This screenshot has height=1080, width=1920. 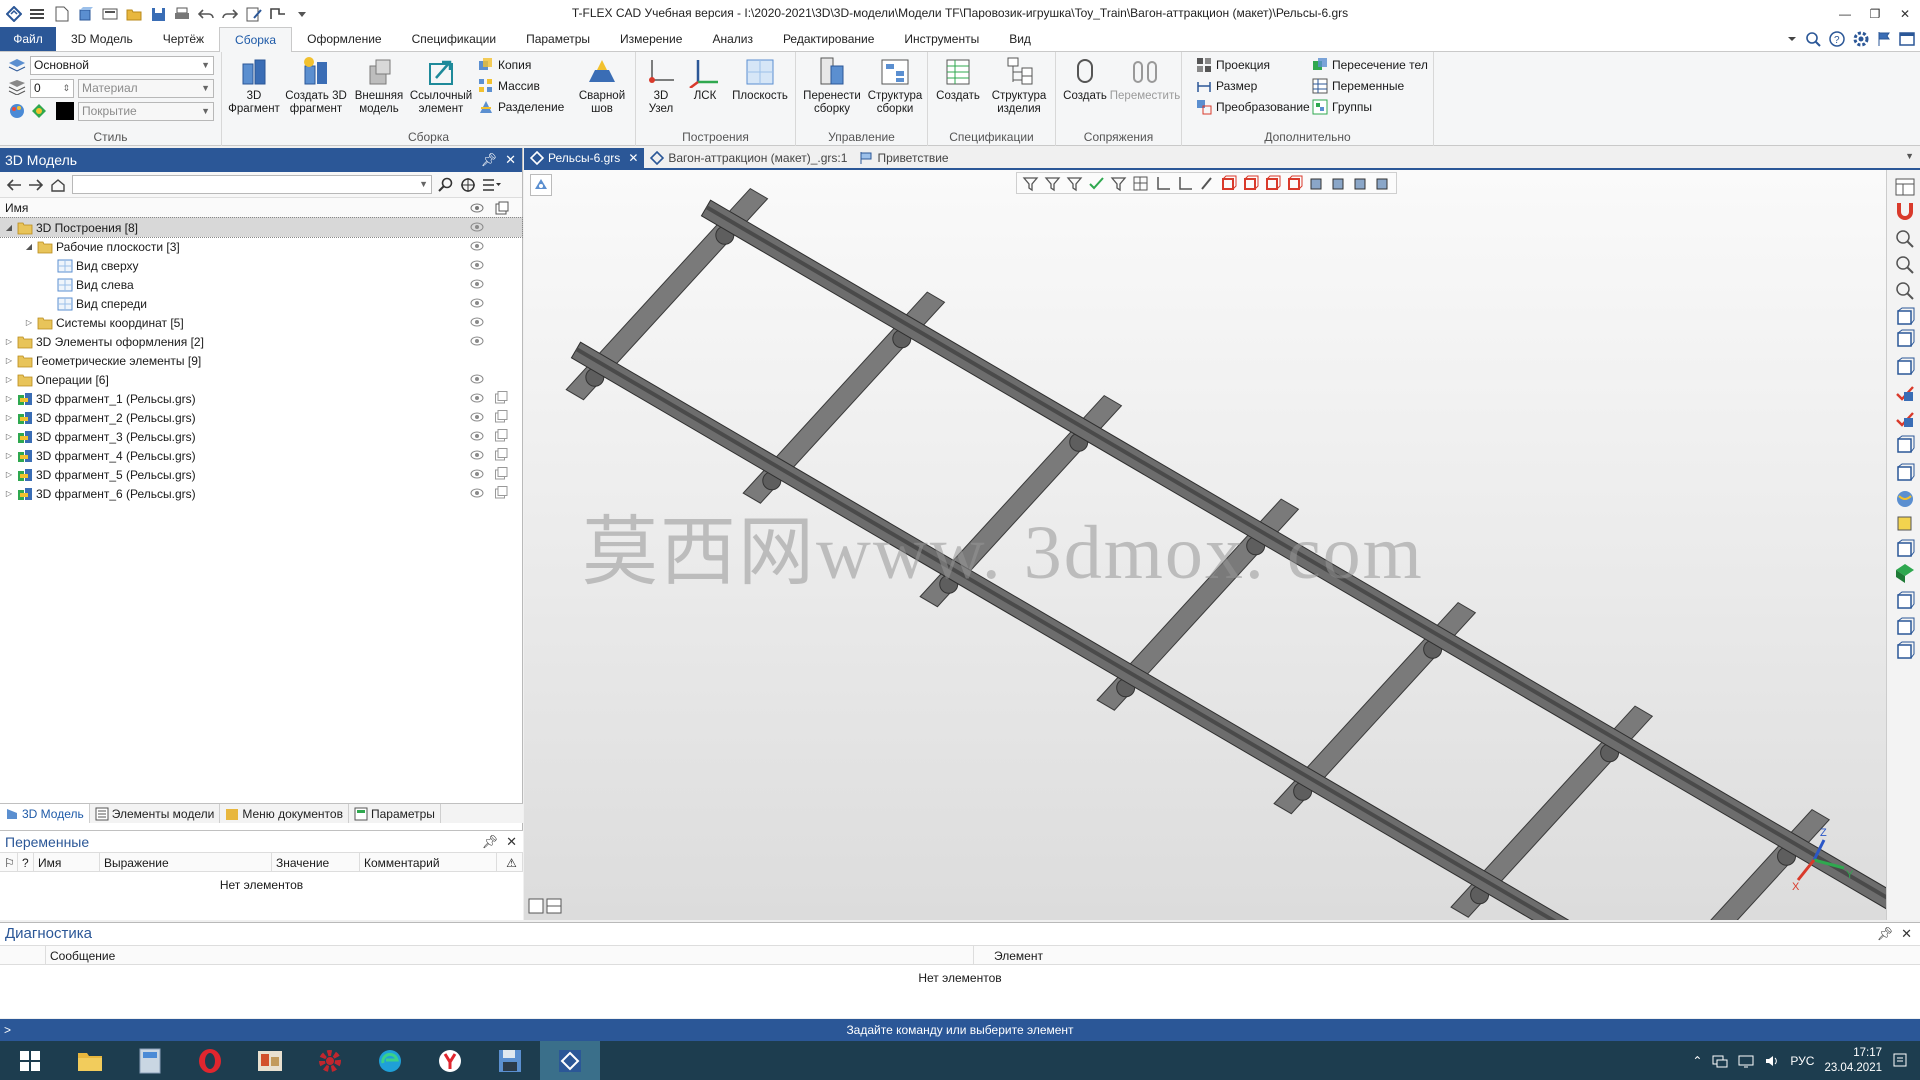 I want to click on size-button: Размер, so click(x=1226, y=86).